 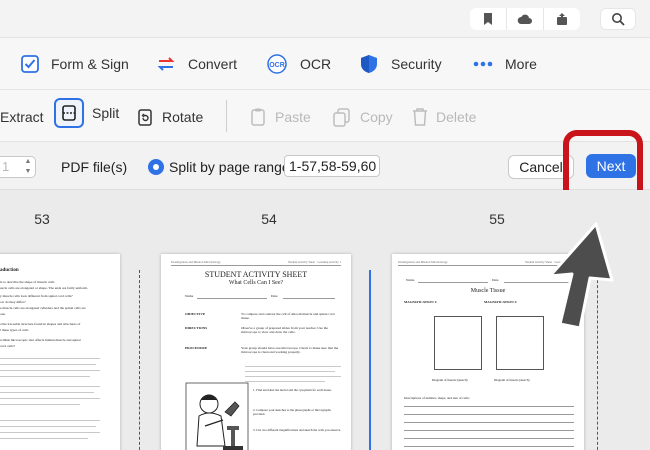 What do you see at coordinates (298, 64) in the screenshot?
I see `toolbar-ocr: OCR OCR` at bounding box center [298, 64].